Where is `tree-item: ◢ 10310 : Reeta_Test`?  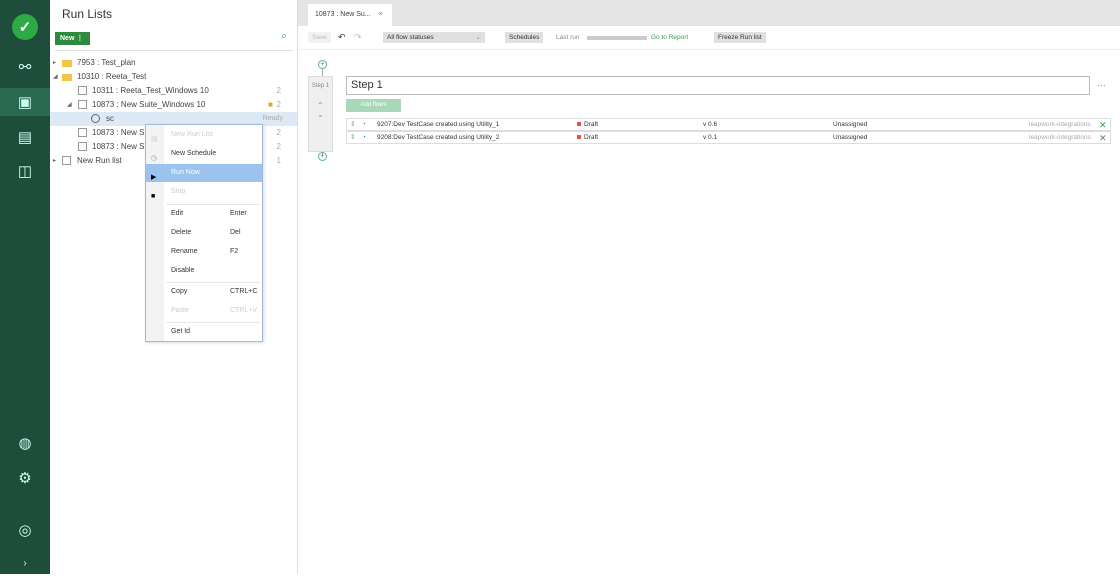
tree-item: ◢ 10310 : Reeta_Test is located at coordinates (173, 77).